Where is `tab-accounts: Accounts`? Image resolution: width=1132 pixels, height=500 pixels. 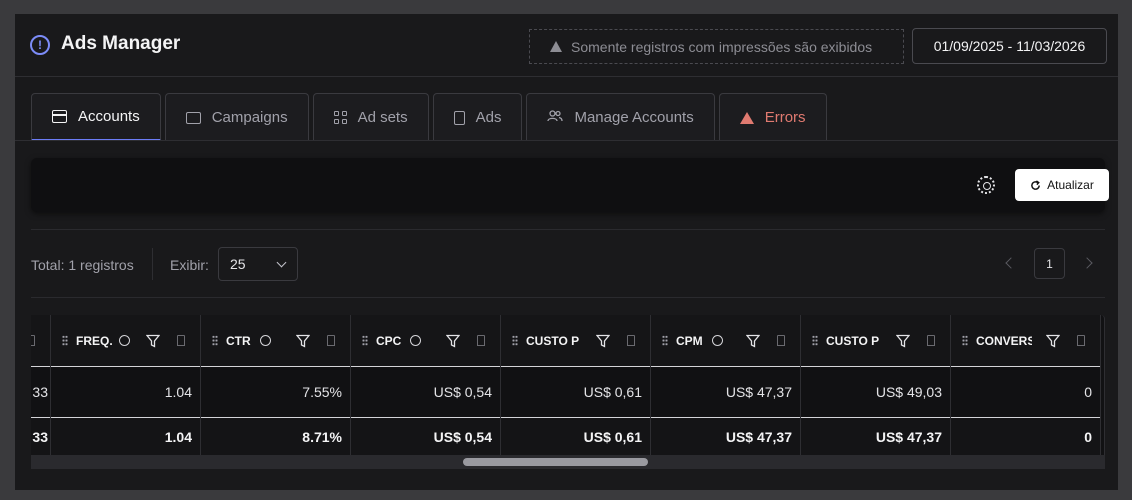 tab-accounts: Accounts is located at coordinates (96, 117).